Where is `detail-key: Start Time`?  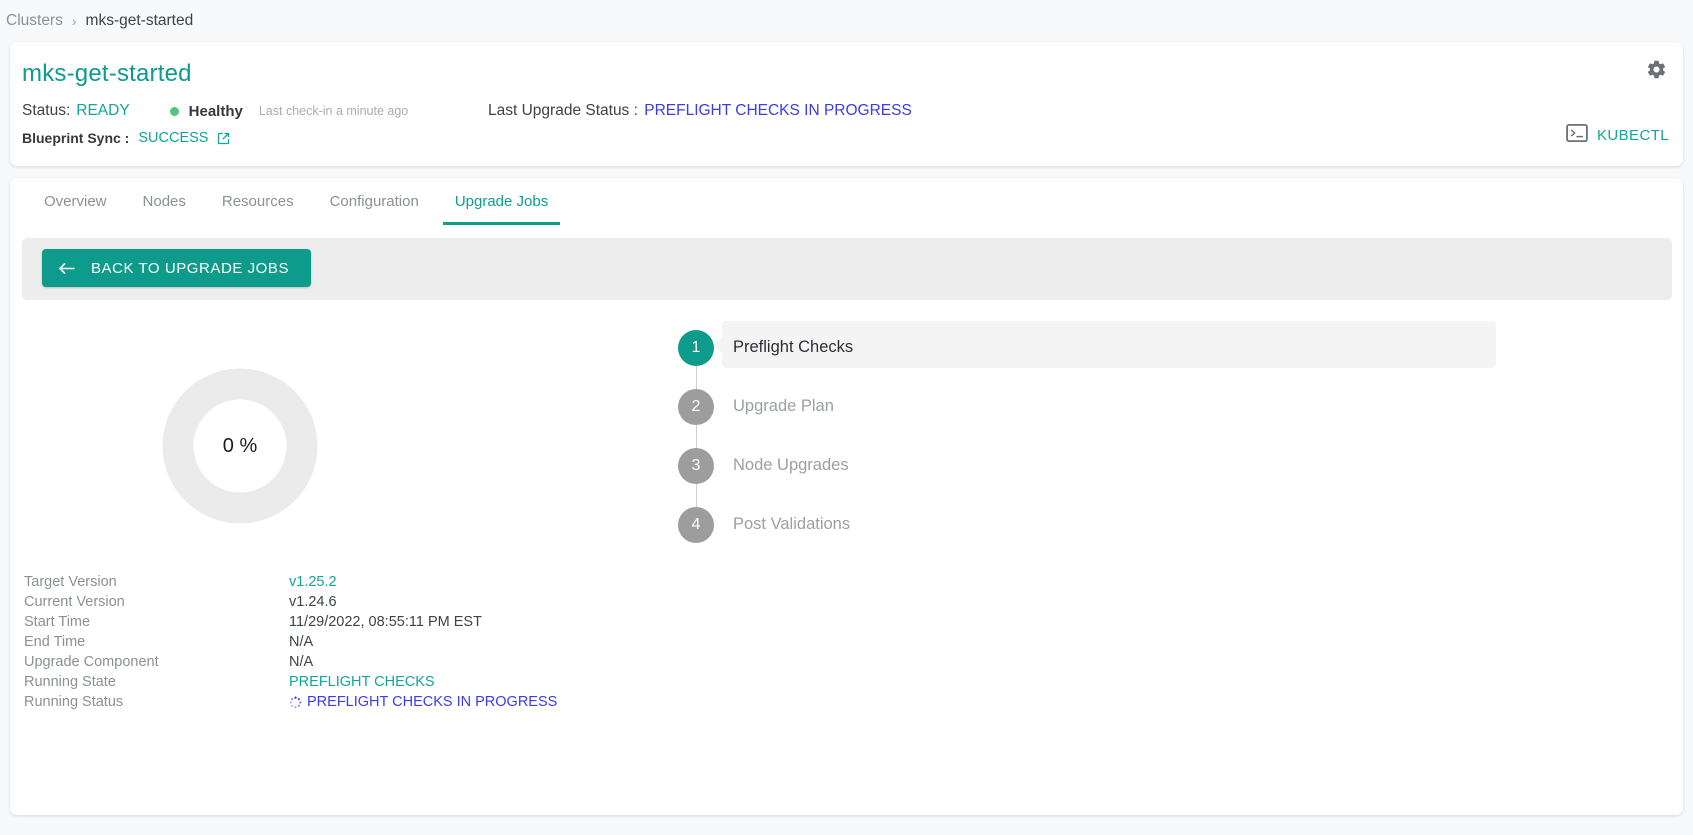
detail-key: Start Time is located at coordinates (57, 622).